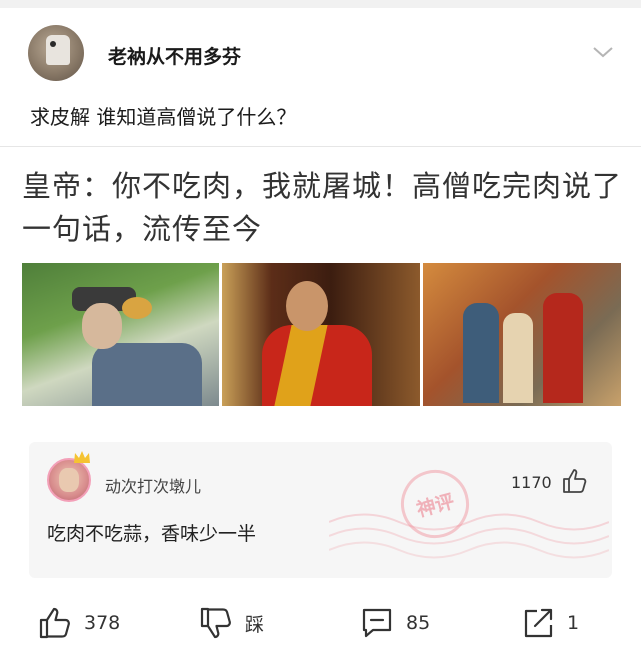 The height and width of the screenshot is (665, 641). I want to click on embed-divider, so click(320, 146).